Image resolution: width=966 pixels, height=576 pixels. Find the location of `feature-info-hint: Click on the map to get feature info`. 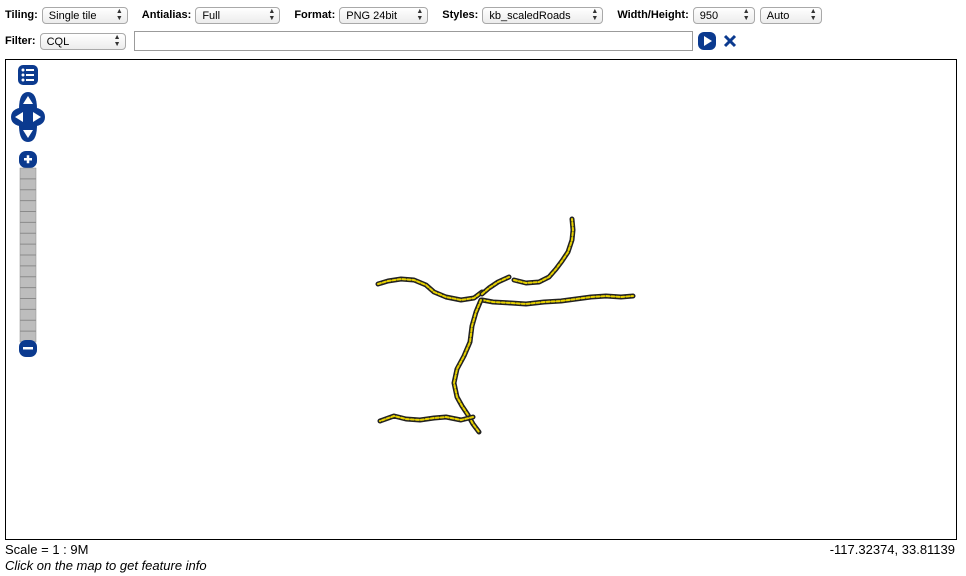

feature-info-hint: Click on the map to get feature info is located at coordinates (106, 565).